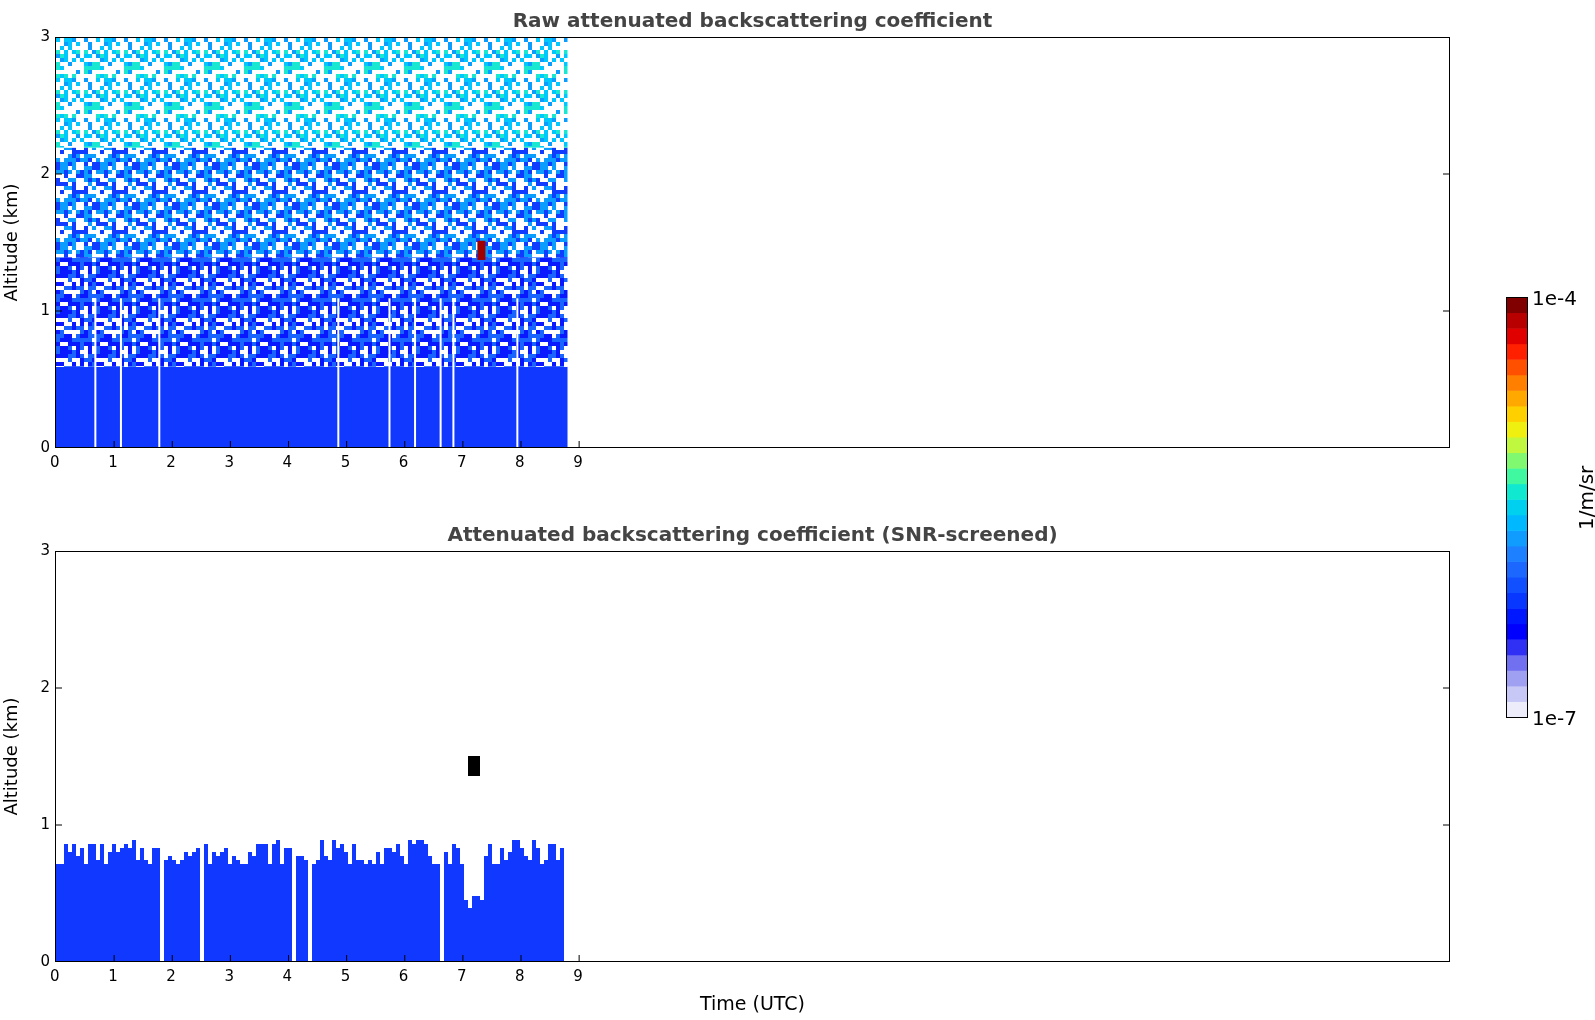 This screenshot has width=1595, height=1020. What do you see at coordinates (752, 1003) in the screenshot?
I see `x-axis-label: Time (UTC)` at bounding box center [752, 1003].